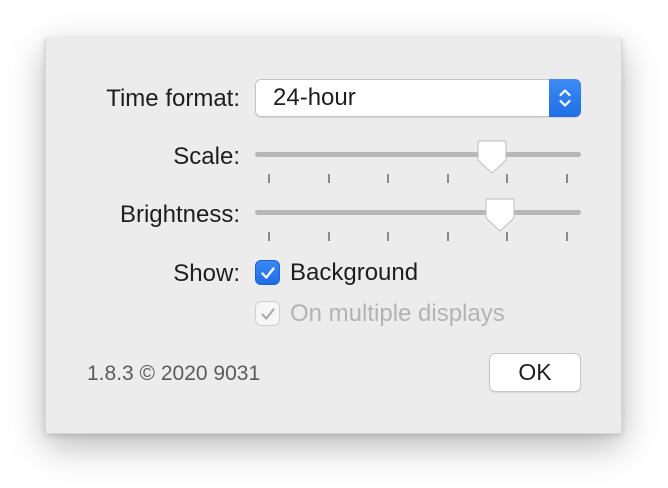  Describe the element at coordinates (206, 273) in the screenshot. I see `show-label: Show:` at that location.